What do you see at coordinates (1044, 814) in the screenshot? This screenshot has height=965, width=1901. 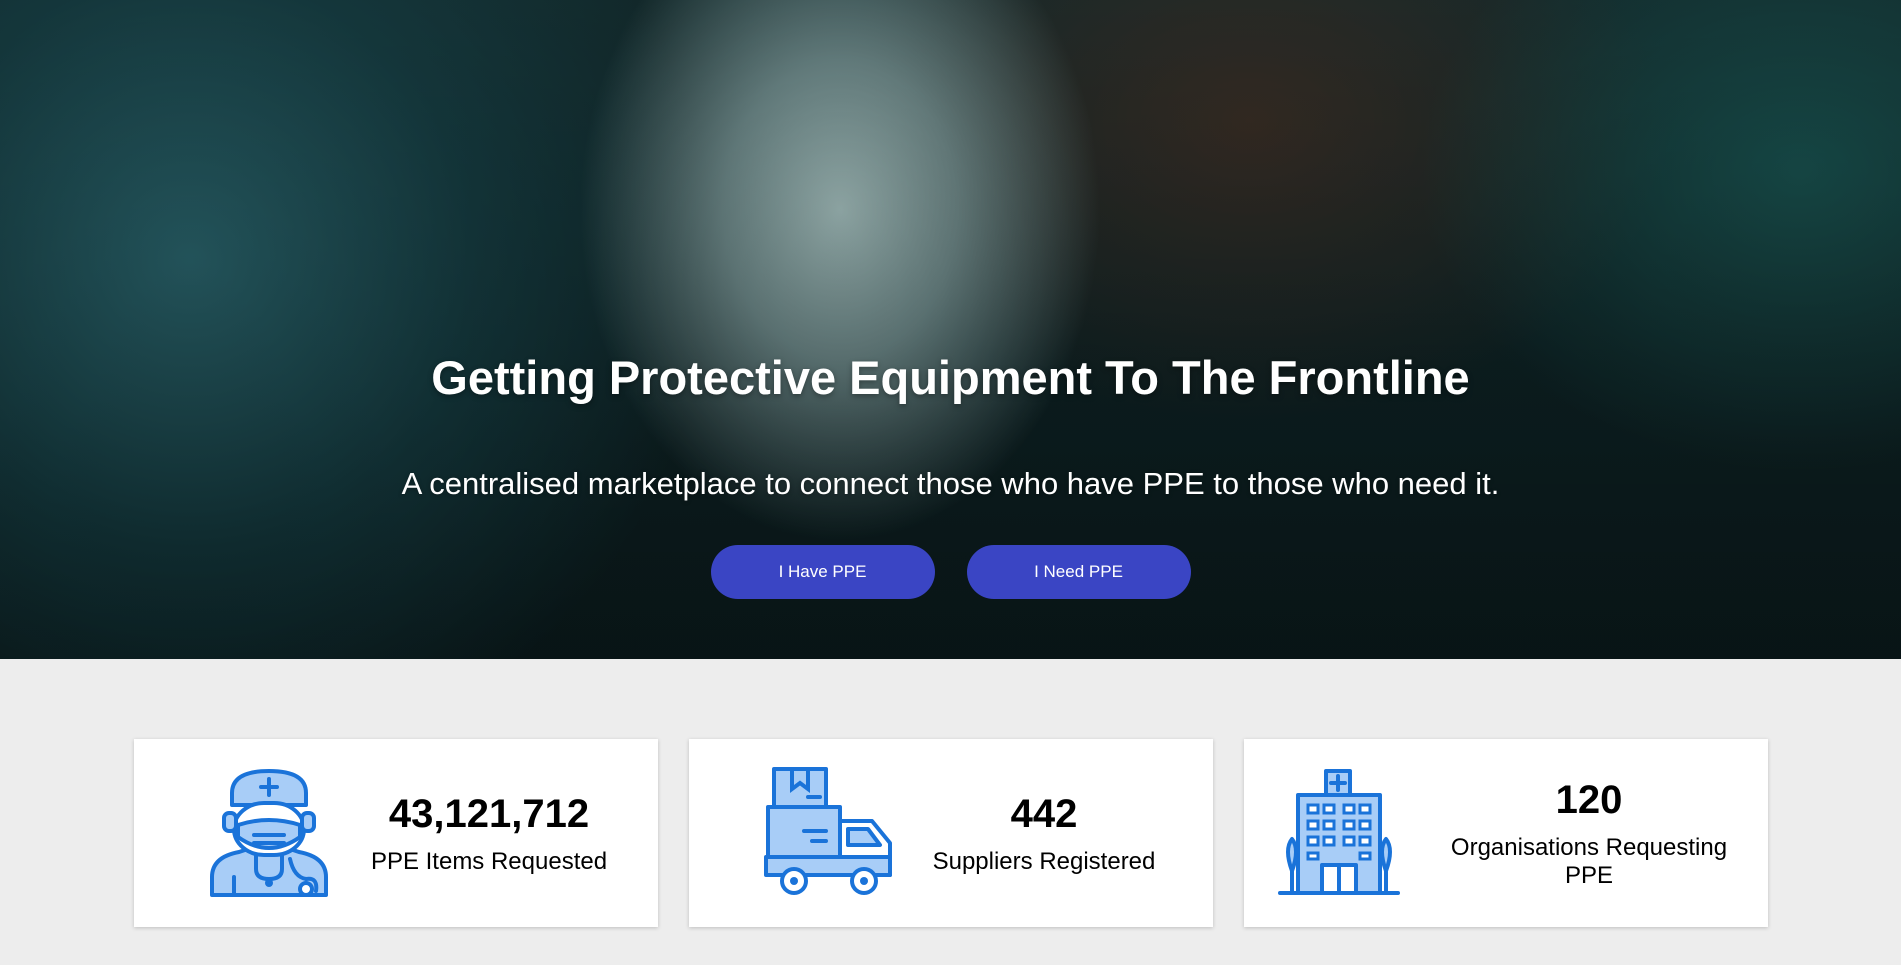 I see `suppliers-count: 442` at bounding box center [1044, 814].